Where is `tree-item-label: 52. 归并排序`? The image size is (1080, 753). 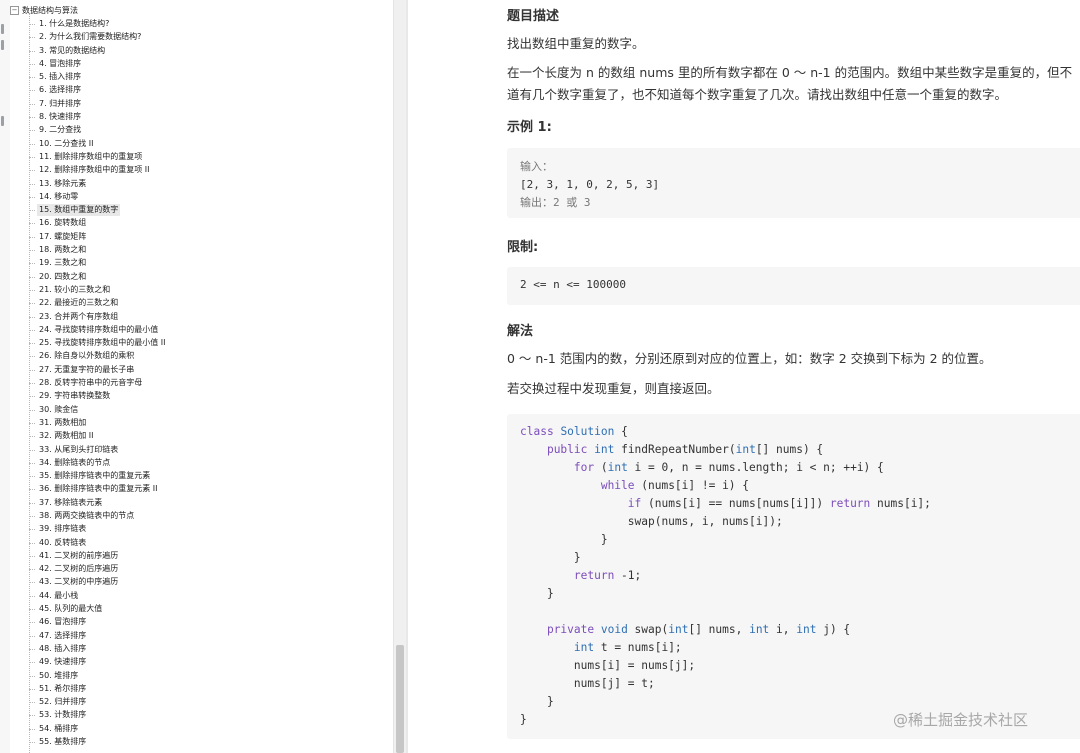 tree-item-label: 52. 归并排序 is located at coordinates (63, 702).